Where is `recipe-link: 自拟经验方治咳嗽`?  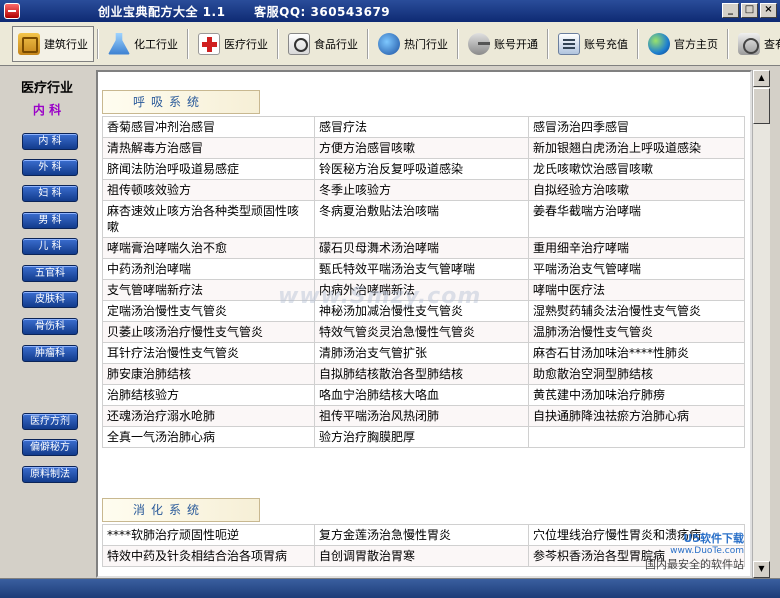 recipe-link: 自拟经验方治咳嗽 is located at coordinates (636, 190).